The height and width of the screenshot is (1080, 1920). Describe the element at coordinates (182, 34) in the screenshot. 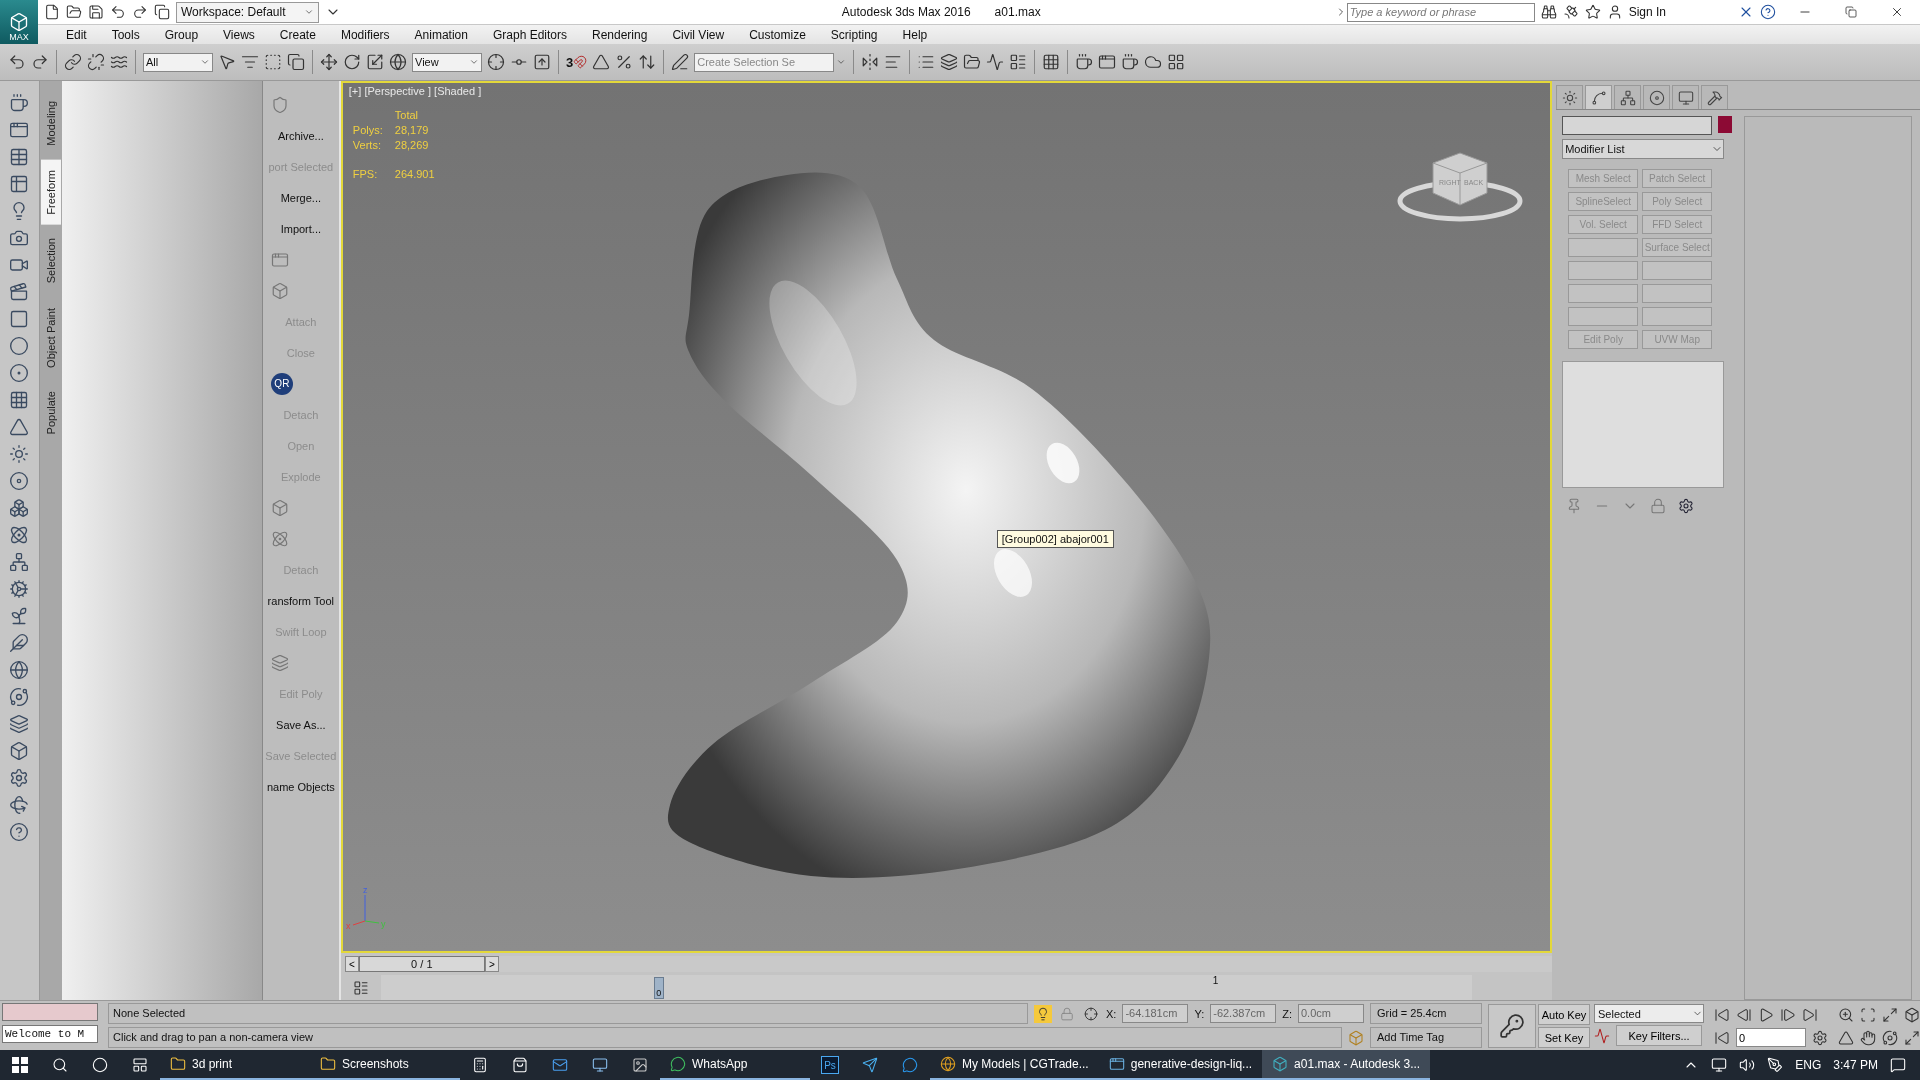

I see `menu-item: Group` at that location.